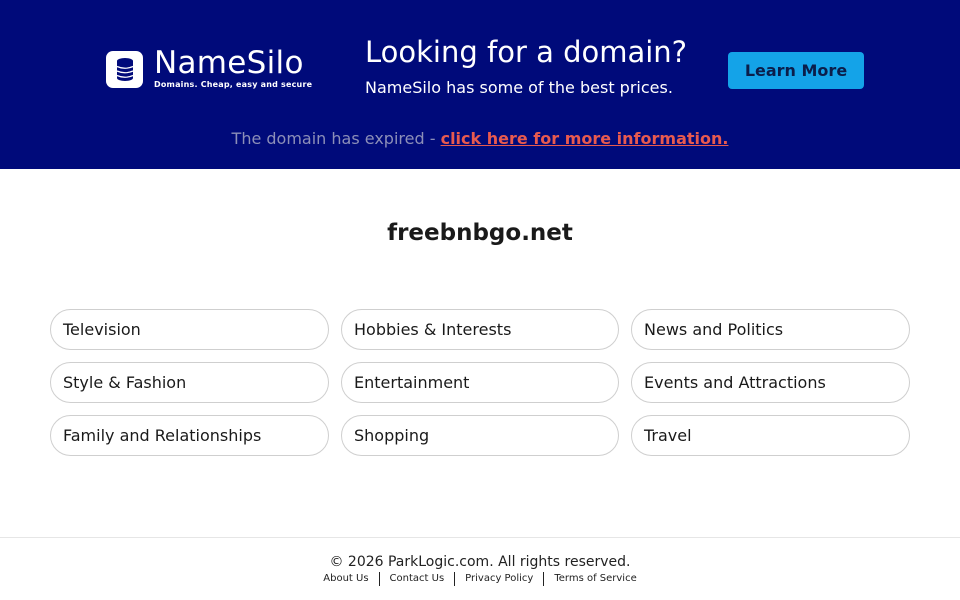 The width and height of the screenshot is (960, 600). What do you see at coordinates (417, 579) in the screenshot?
I see `contact-us-link: Contact Us` at bounding box center [417, 579].